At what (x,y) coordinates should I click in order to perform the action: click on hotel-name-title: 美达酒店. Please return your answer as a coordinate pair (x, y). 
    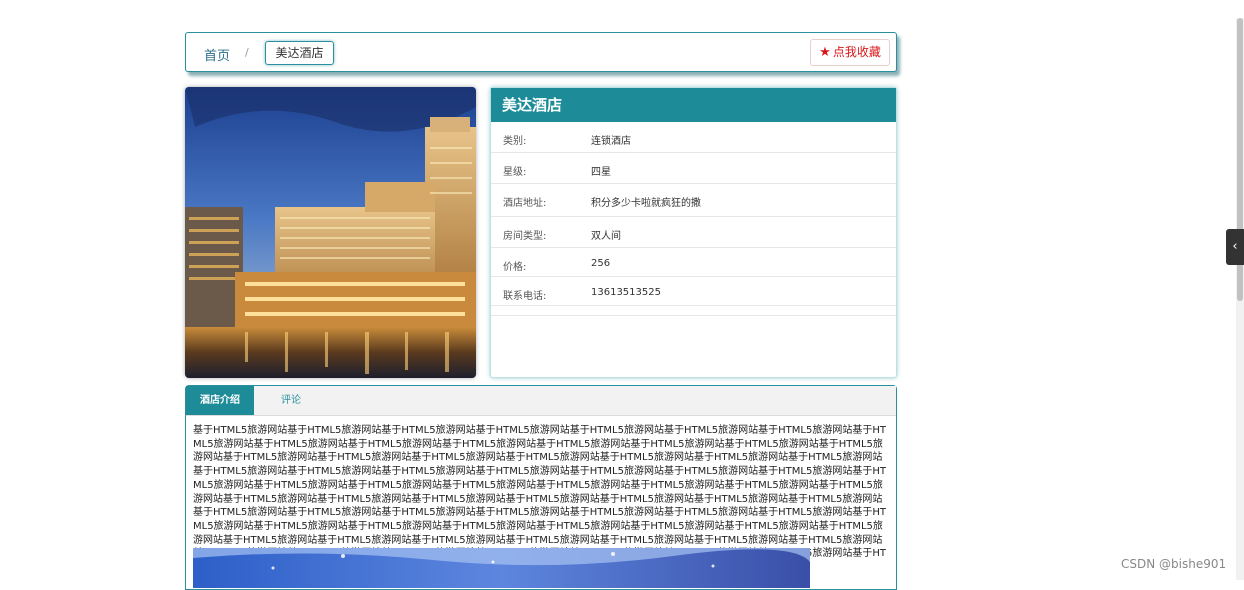
    Looking at the image, I should click on (693, 105).